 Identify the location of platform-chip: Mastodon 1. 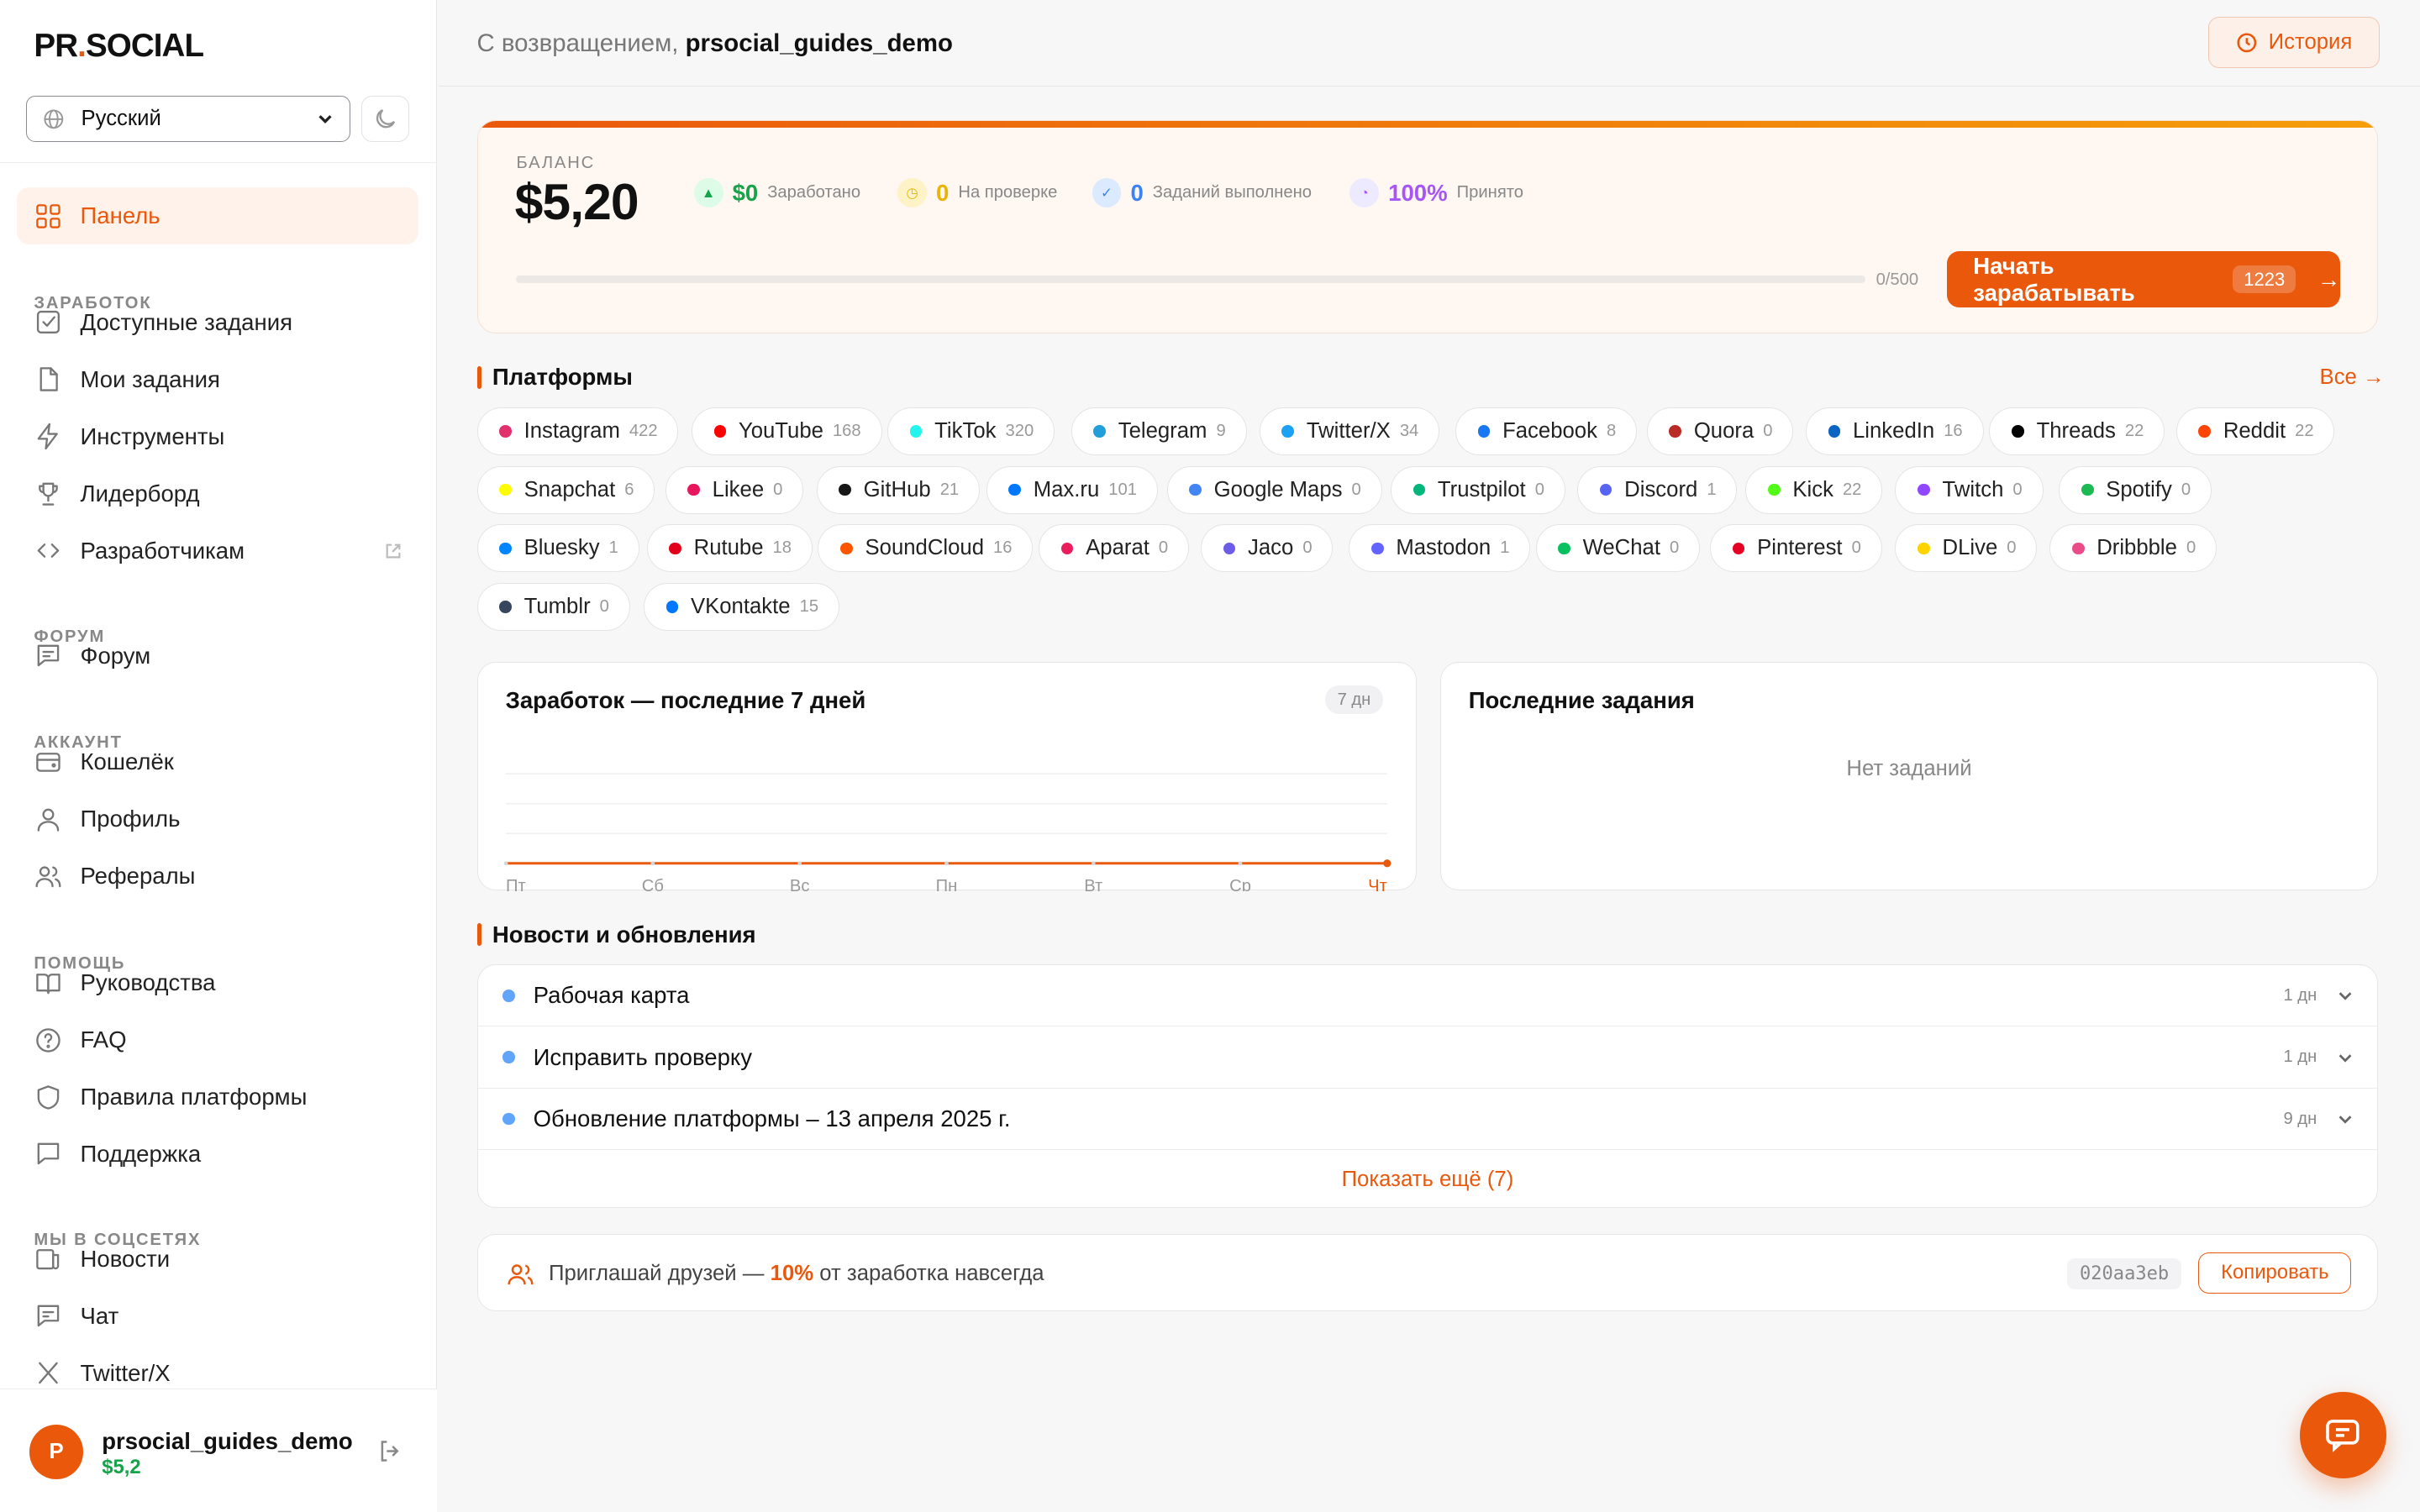
(1440, 548).